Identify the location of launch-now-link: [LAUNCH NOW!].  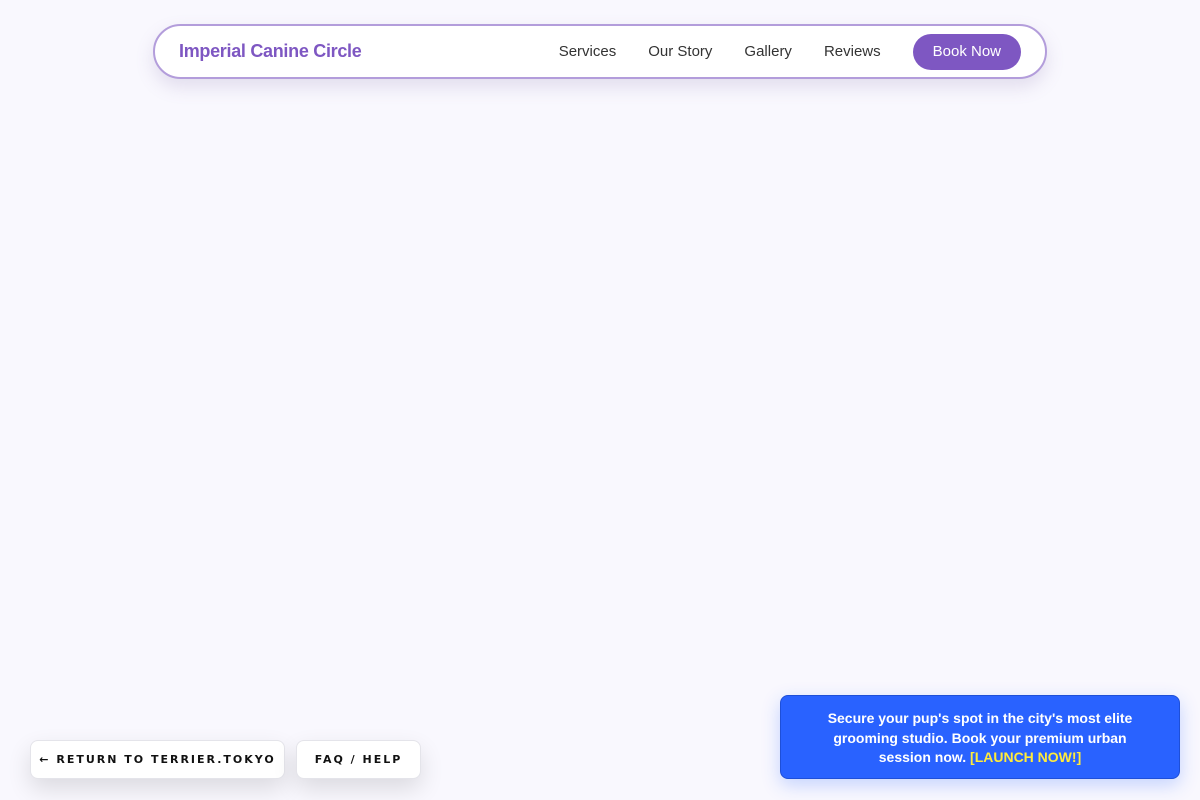
(1025, 757).